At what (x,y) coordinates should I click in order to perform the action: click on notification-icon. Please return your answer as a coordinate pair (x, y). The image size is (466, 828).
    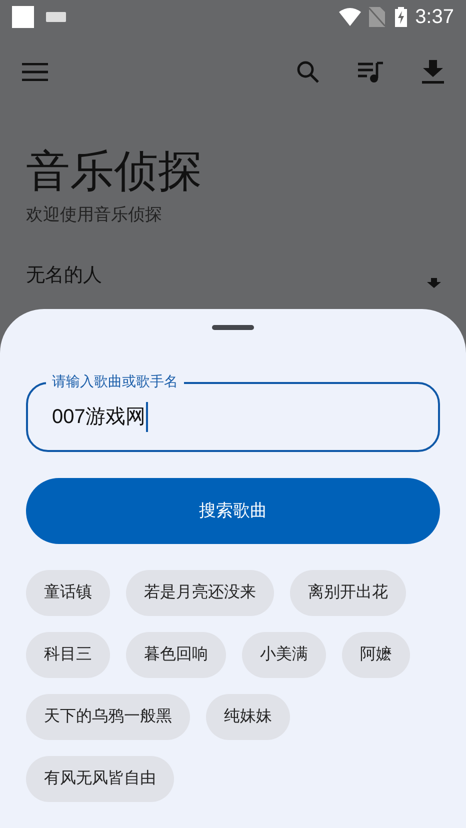
    Looking at the image, I should click on (23, 17).